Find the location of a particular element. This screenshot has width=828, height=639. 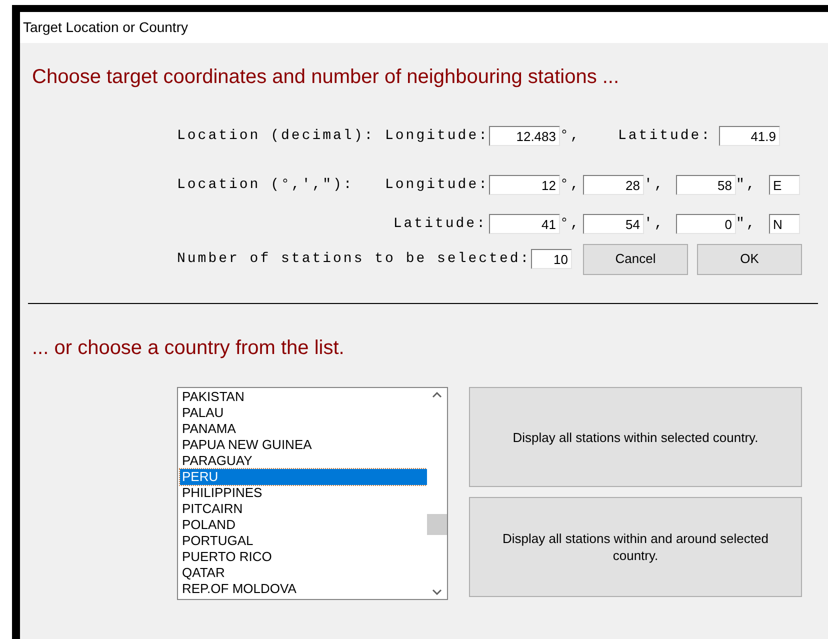

country-list-item: PAPUA NEW GUINEA is located at coordinates (303, 445).